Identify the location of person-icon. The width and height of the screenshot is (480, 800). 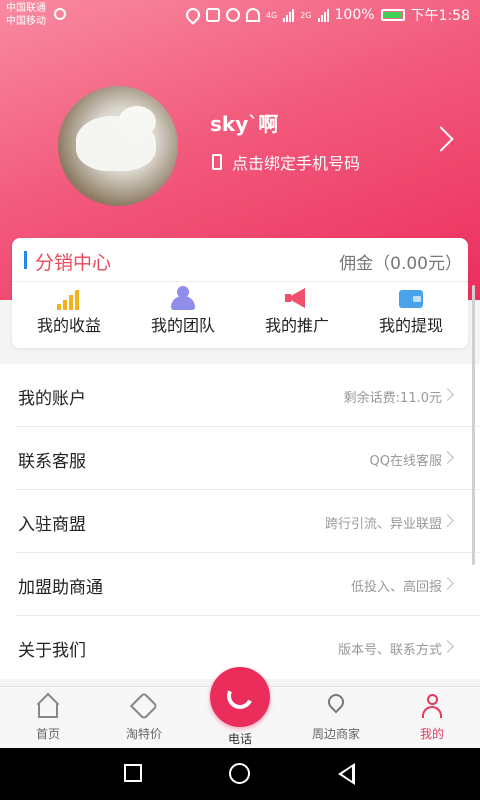
(432, 706).